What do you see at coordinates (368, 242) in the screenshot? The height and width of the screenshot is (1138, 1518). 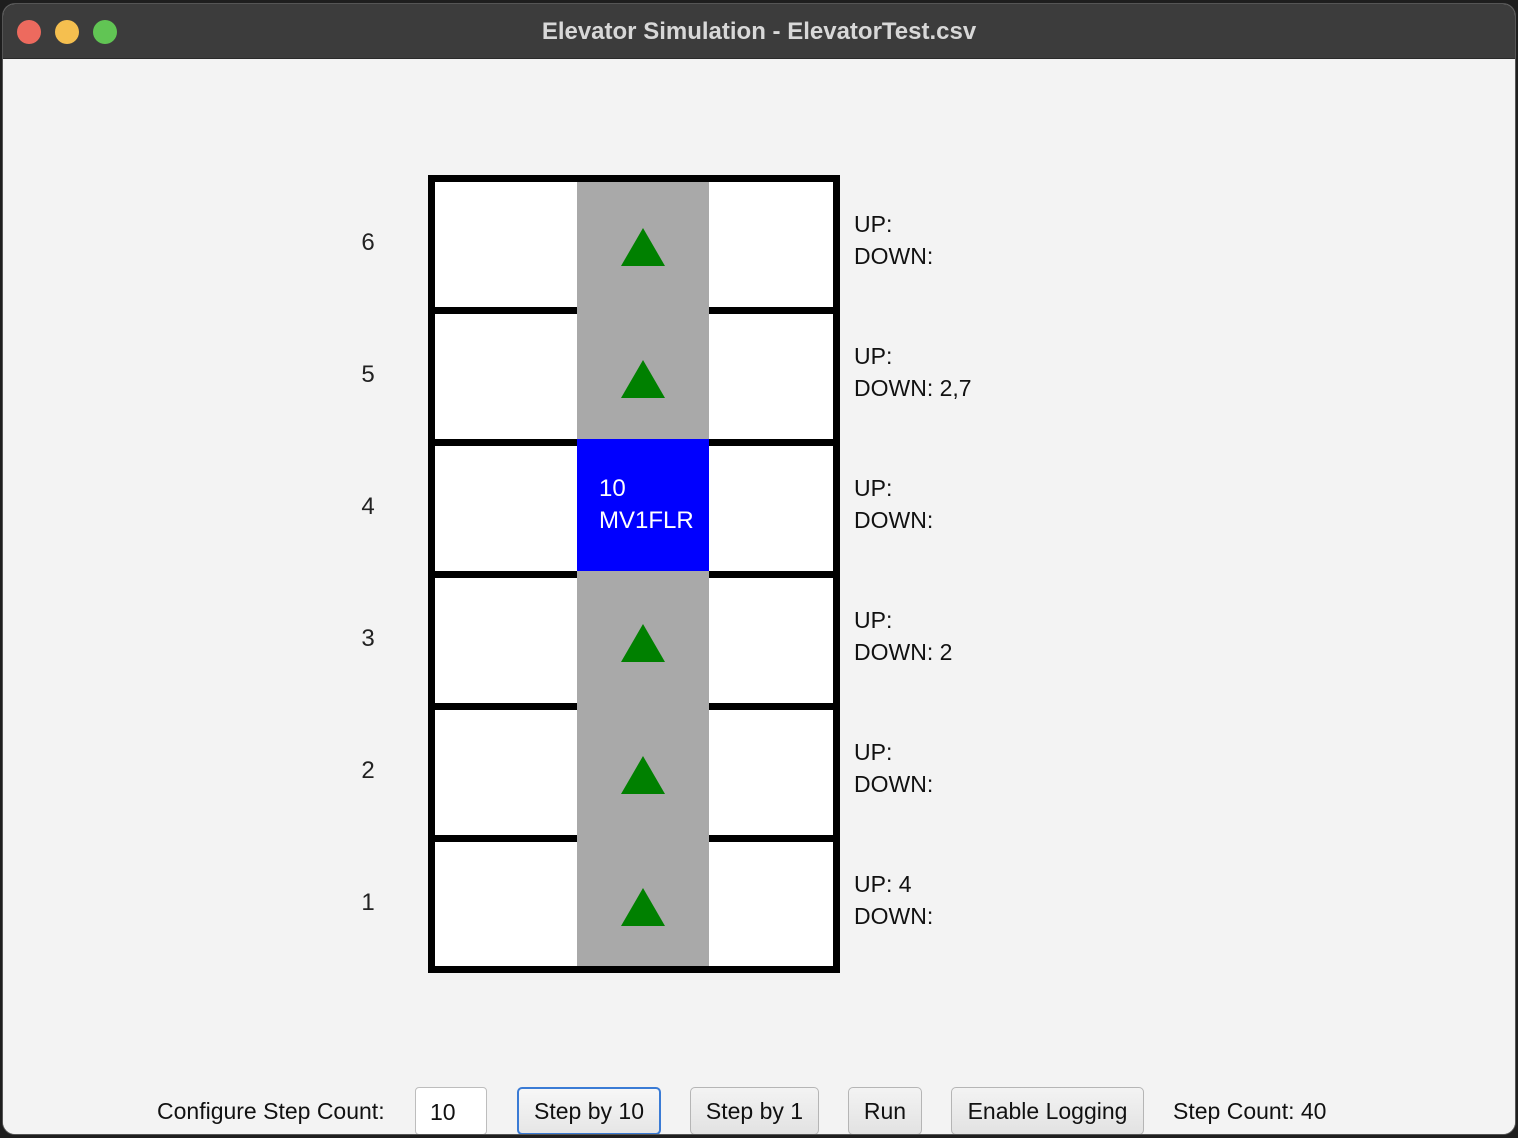 I see `floor-number-6: 6` at bounding box center [368, 242].